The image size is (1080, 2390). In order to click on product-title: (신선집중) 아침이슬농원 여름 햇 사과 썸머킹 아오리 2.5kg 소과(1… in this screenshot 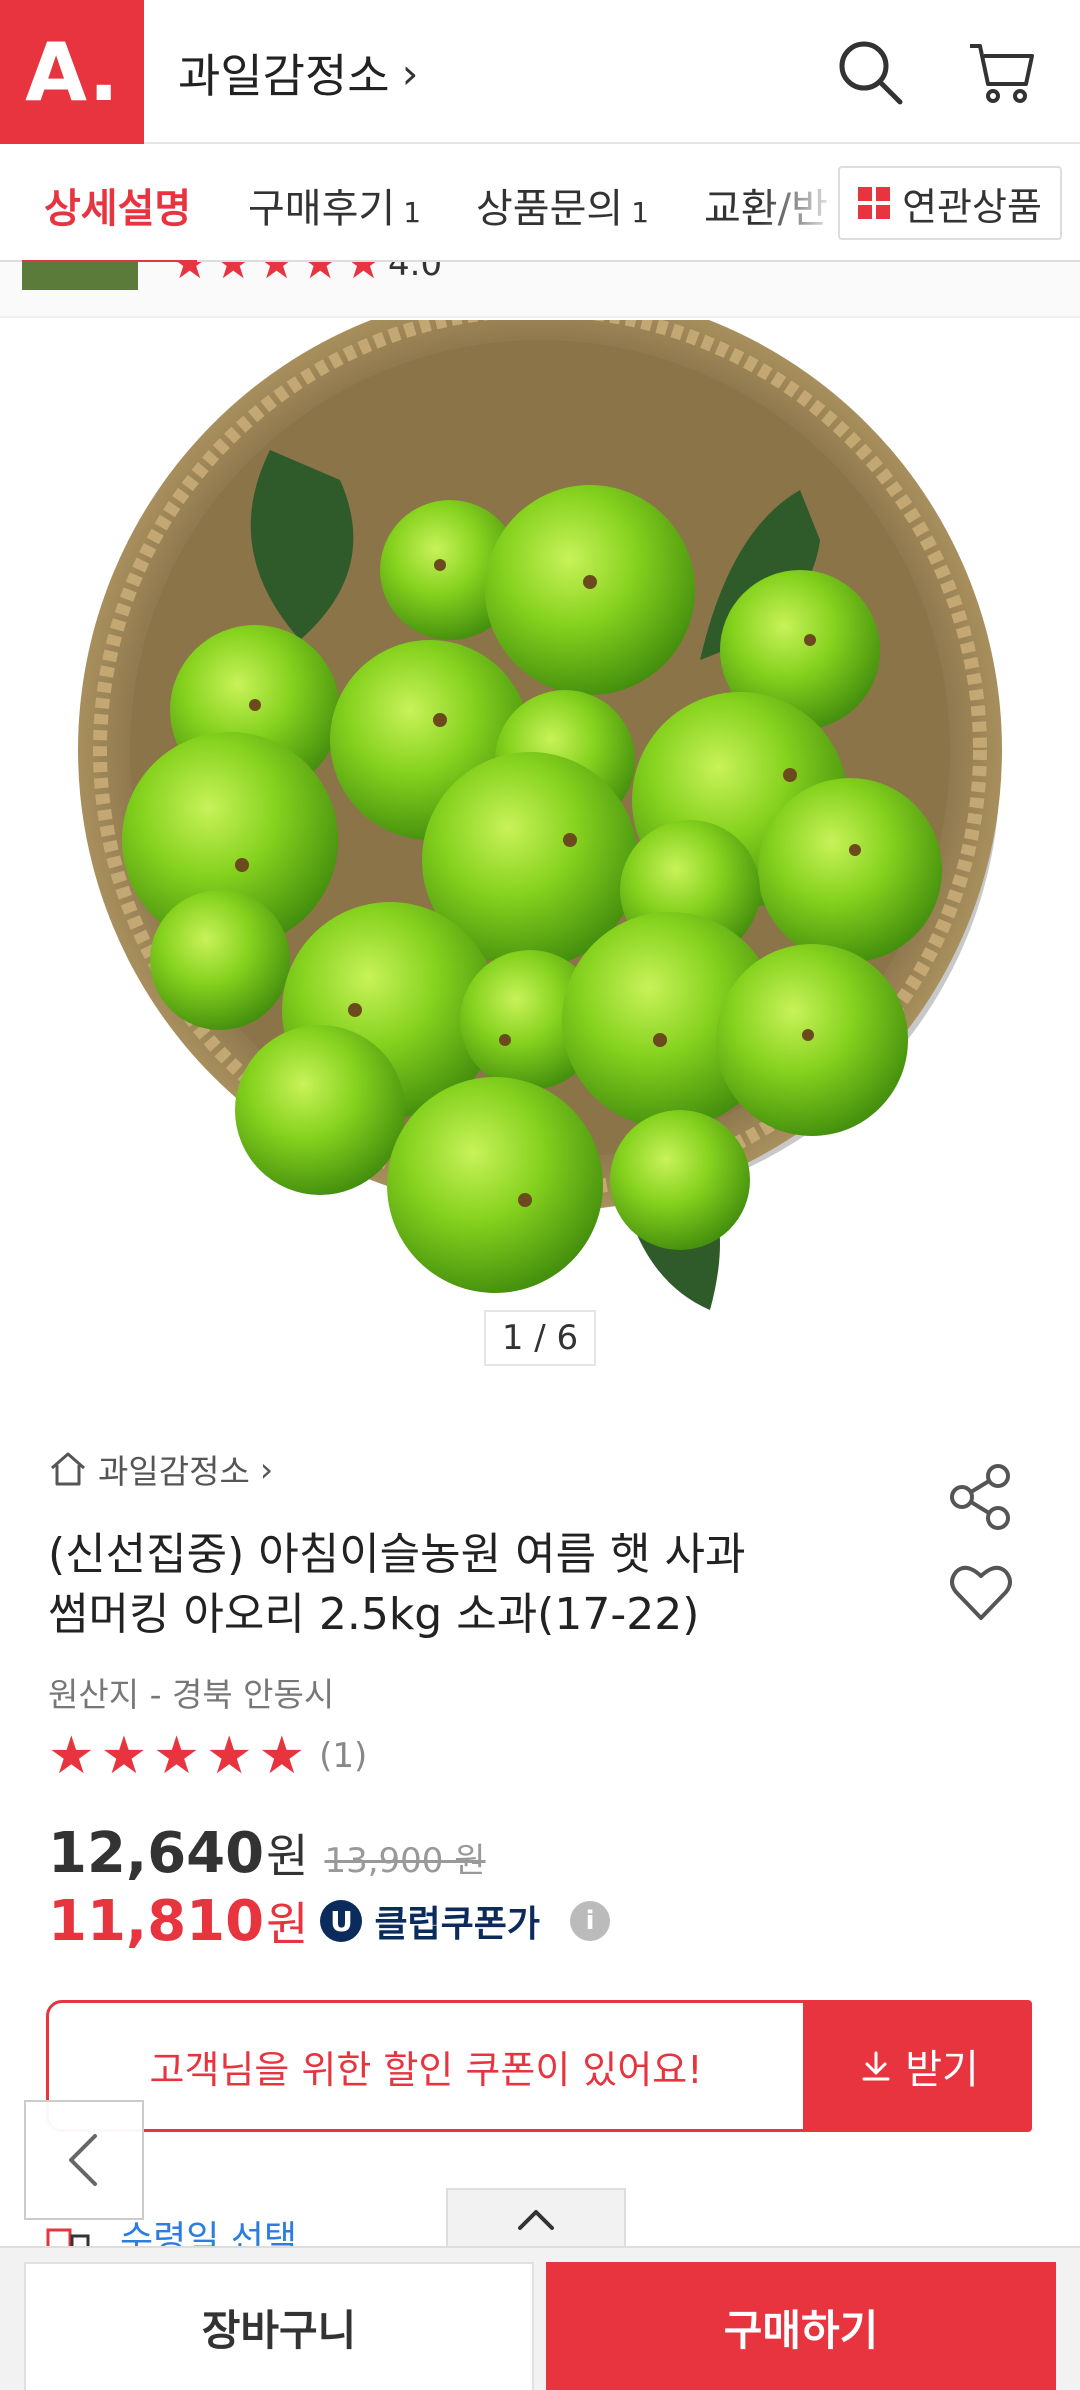, I will do `click(478, 1585)`.